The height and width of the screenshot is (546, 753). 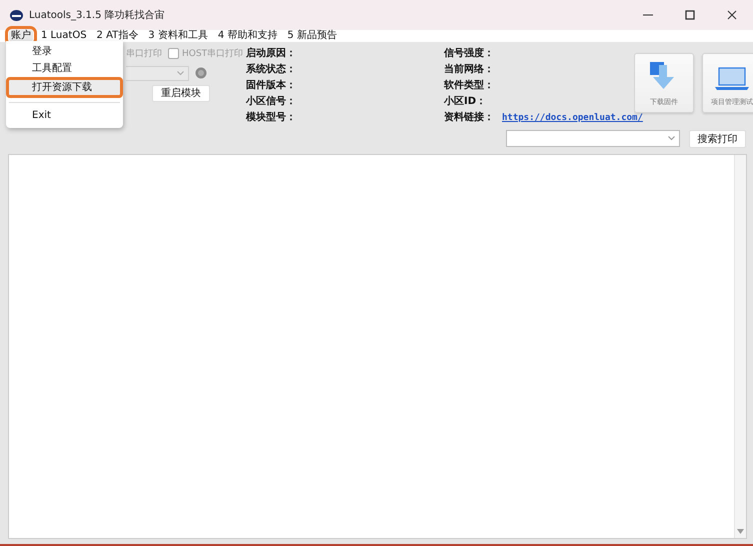 I want to click on info-label: 小区ID：, so click(x=465, y=101).